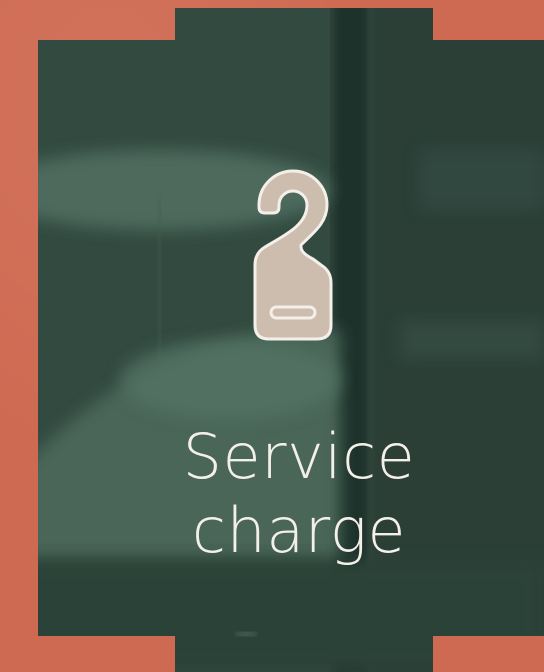 The height and width of the screenshot is (672, 544). Describe the element at coordinates (293, 245) in the screenshot. I see `door-hanger-icon` at that location.